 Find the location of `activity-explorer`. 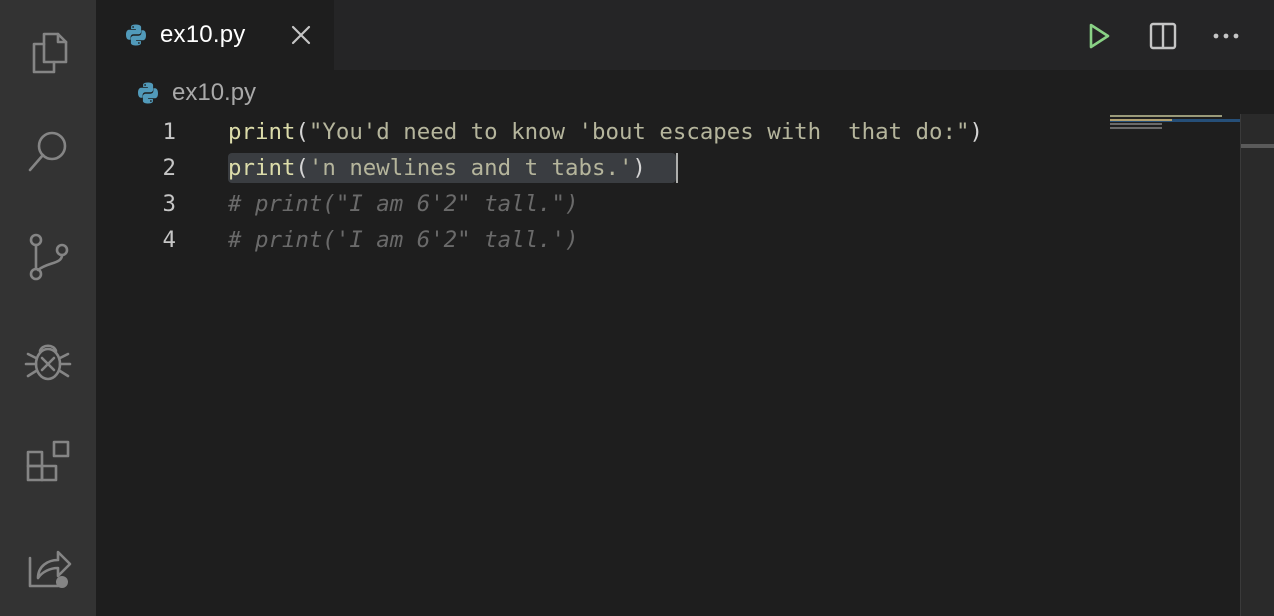

activity-explorer is located at coordinates (48, 52).